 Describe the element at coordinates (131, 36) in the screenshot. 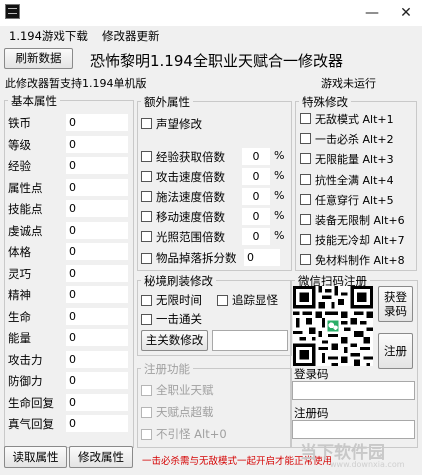

I see `menu-trainer-update: 修改器更新` at that location.